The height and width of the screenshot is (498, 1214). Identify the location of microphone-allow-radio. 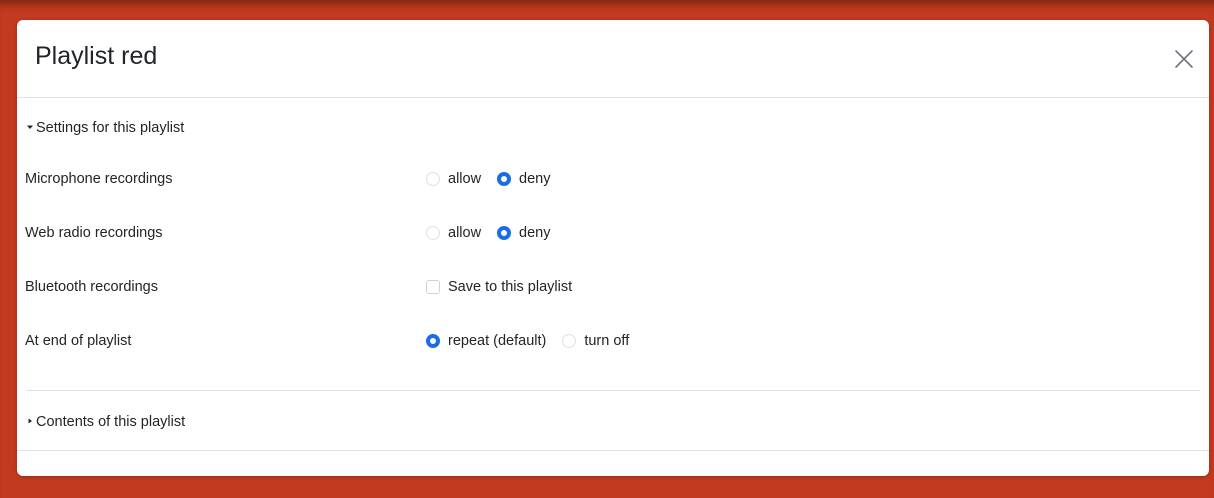
(433, 179).